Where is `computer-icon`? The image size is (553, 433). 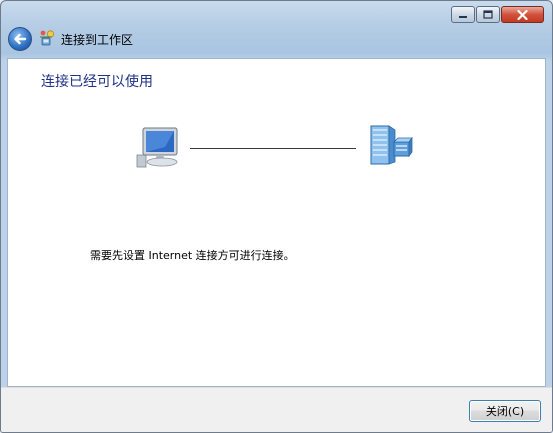 computer-icon is located at coordinates (157, 147).